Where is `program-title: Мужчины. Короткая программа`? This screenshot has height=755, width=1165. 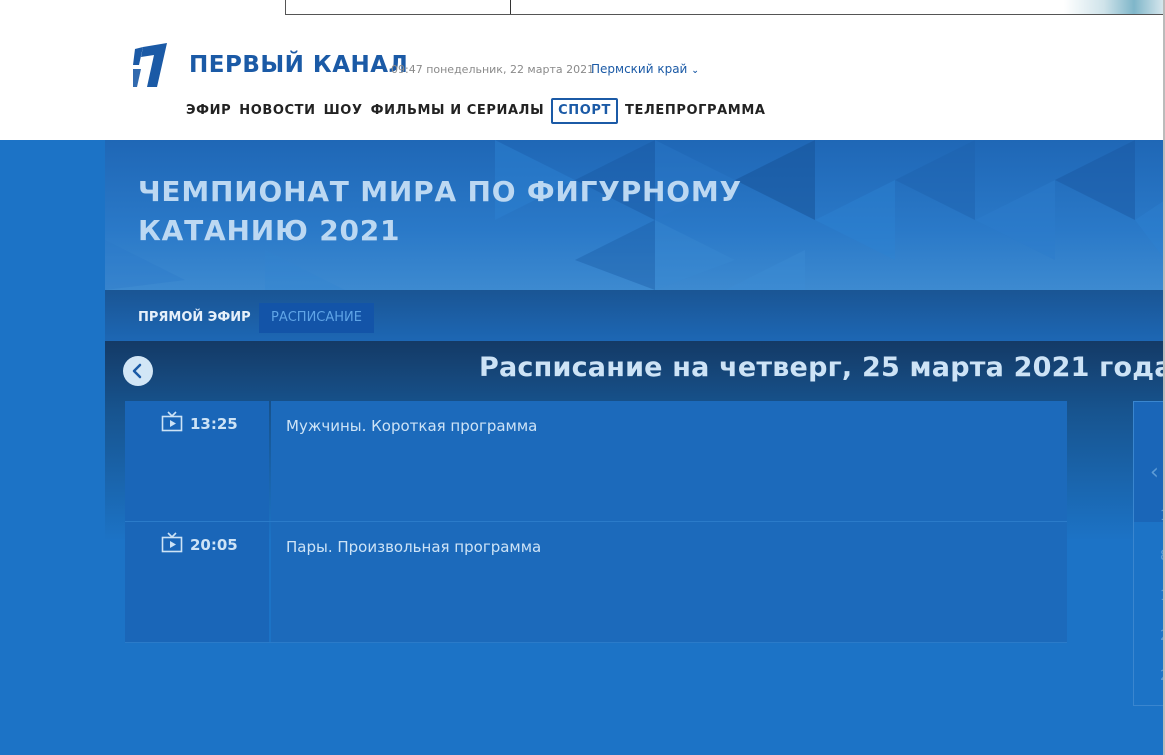
program-title: Мужчины. Короткая программа is located at coordinates (411, 426).